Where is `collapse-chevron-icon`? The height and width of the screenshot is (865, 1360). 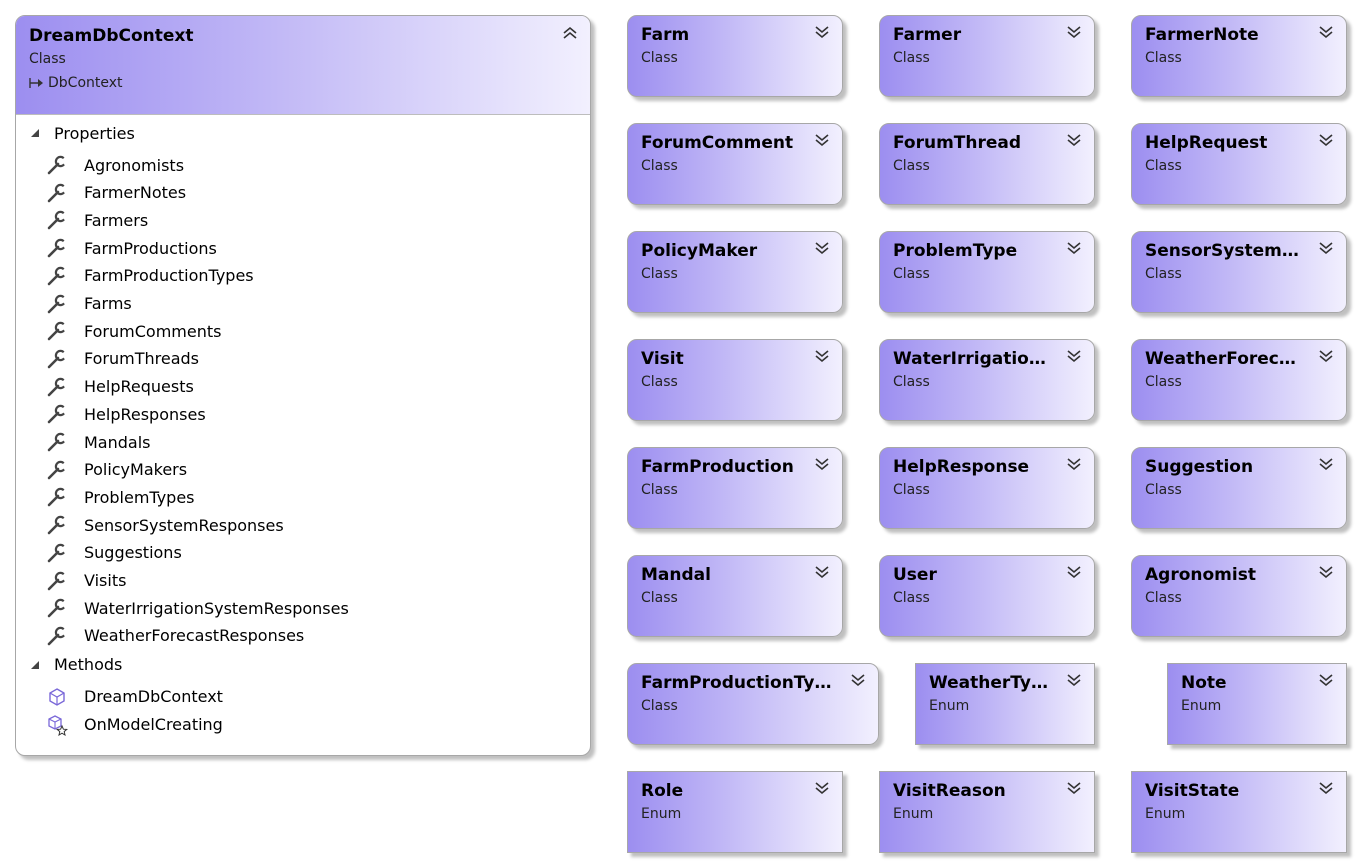
collapse-chevron-icon is located at coordinates (570, 33).